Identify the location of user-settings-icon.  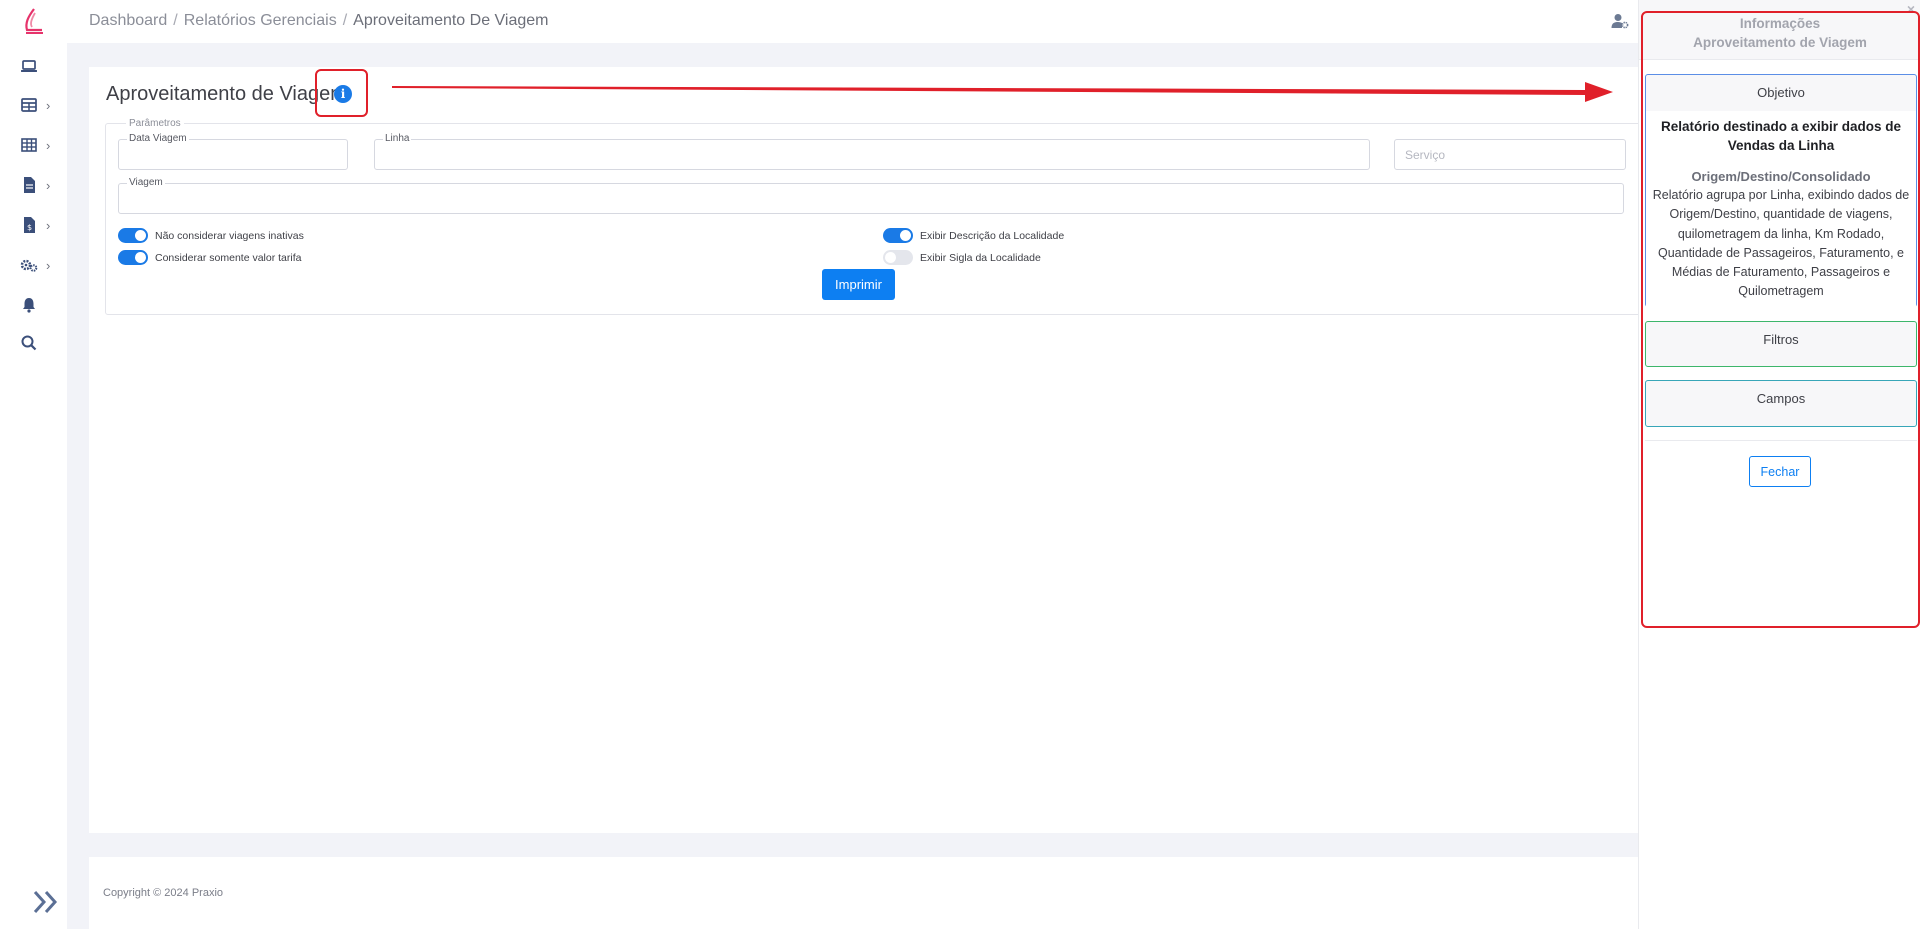
(1620, 21).